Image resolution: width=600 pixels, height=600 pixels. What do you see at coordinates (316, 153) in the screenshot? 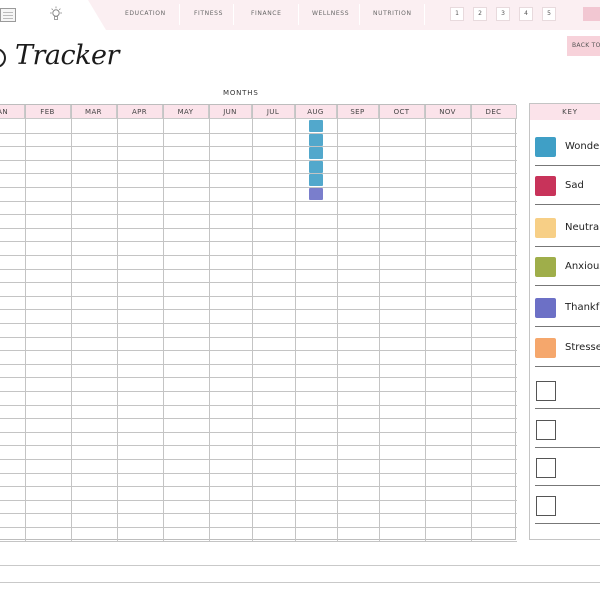
I see `mood-entry-wonderful` at bounding box center [316, 153].